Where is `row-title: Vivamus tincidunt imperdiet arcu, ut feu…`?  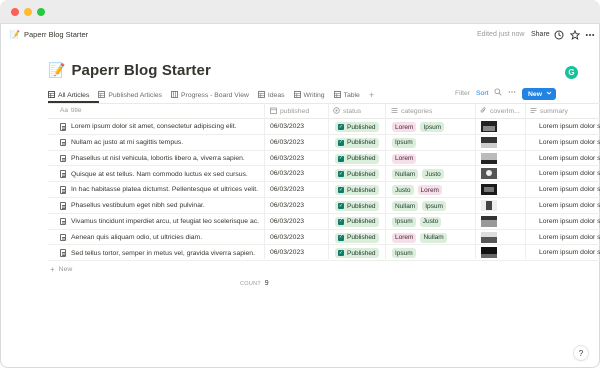 row-title: Vivamus tincidunt imperdiet arcu, ut feu… is located at coordinates (165, 222).